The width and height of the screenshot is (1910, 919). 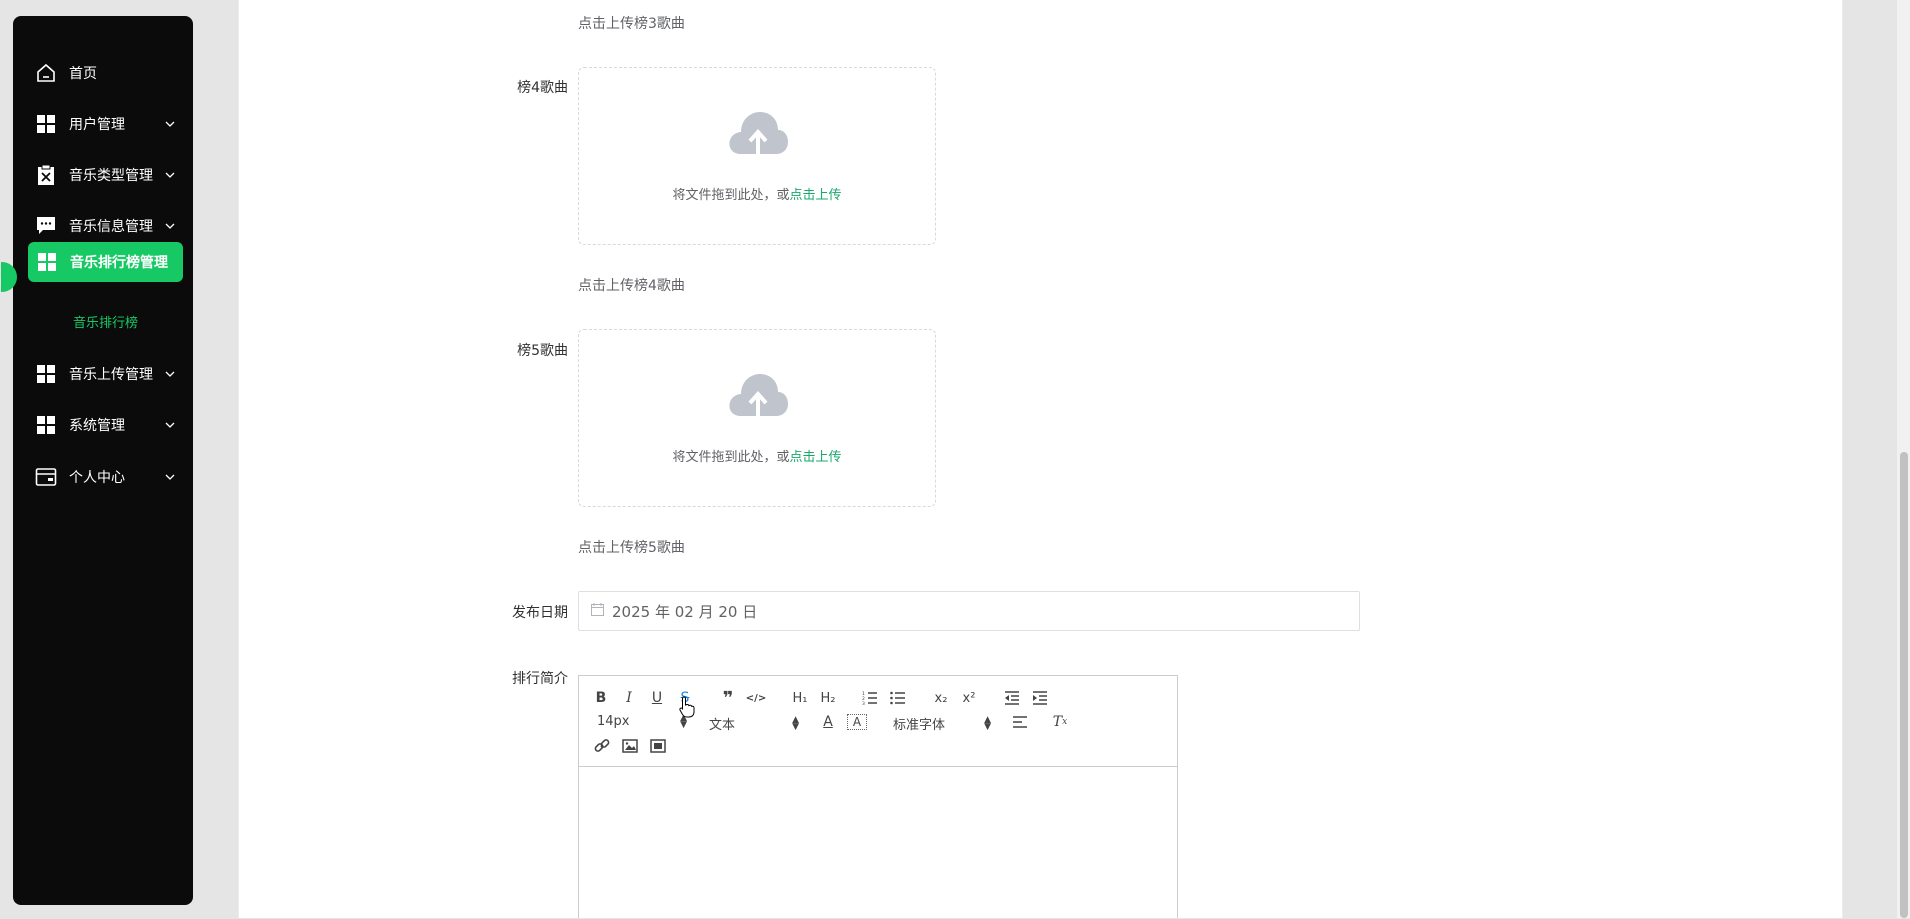 I want to click on indent-icon, so click(x=1040, y=698).